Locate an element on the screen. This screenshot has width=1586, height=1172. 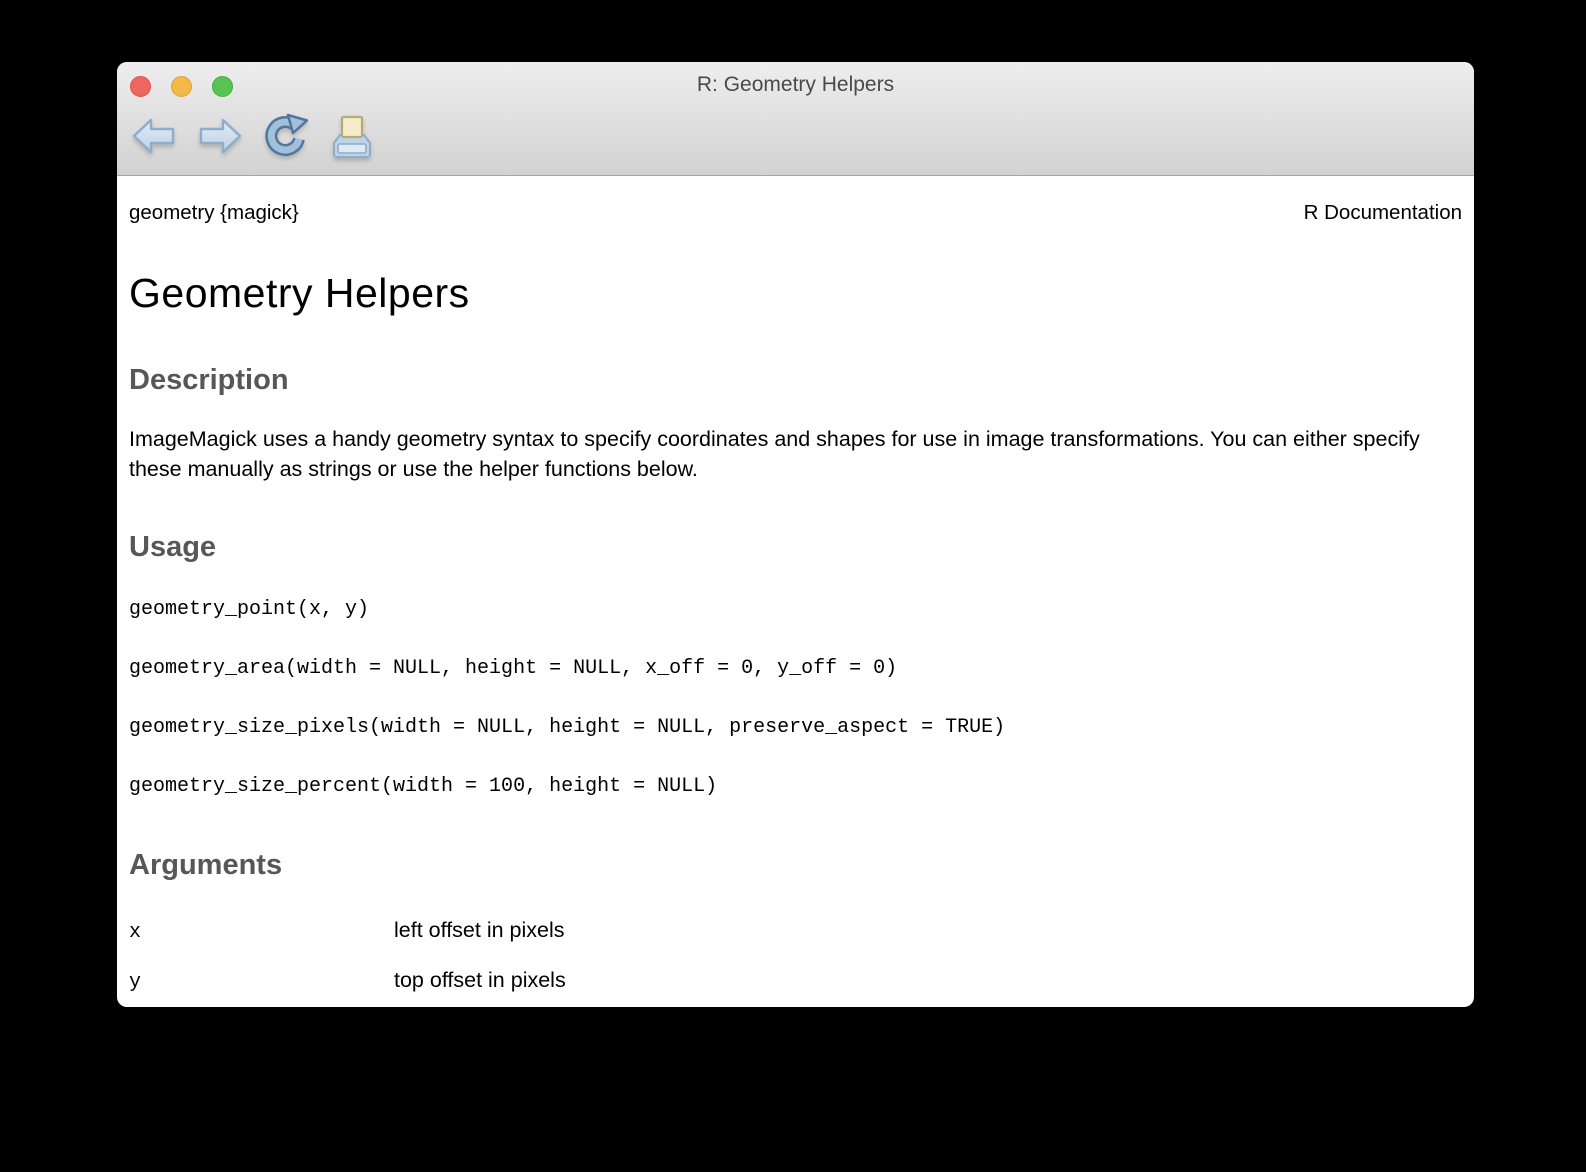
print-button is located at coordinates (352, 136).